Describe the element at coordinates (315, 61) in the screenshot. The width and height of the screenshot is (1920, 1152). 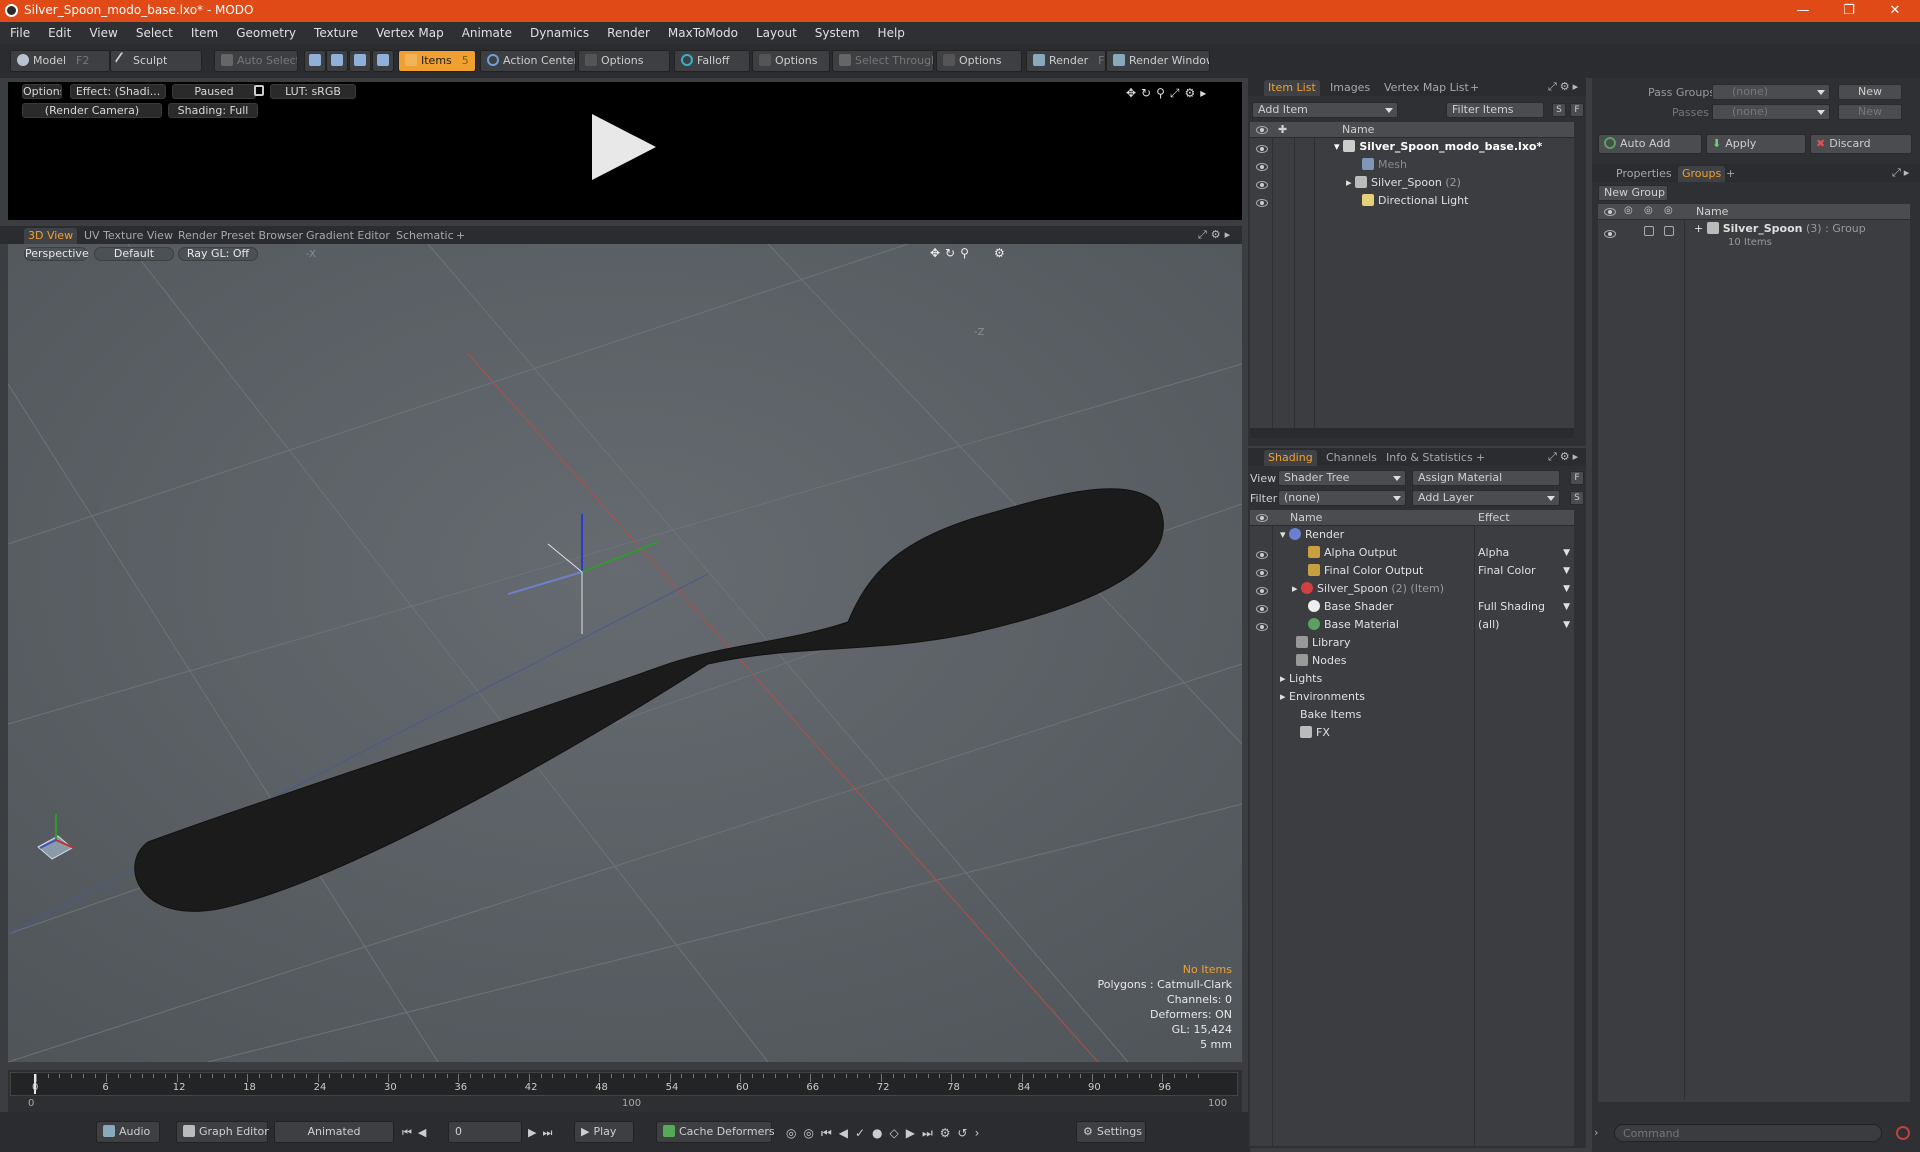
I see `vertices-mode-button` at that location.